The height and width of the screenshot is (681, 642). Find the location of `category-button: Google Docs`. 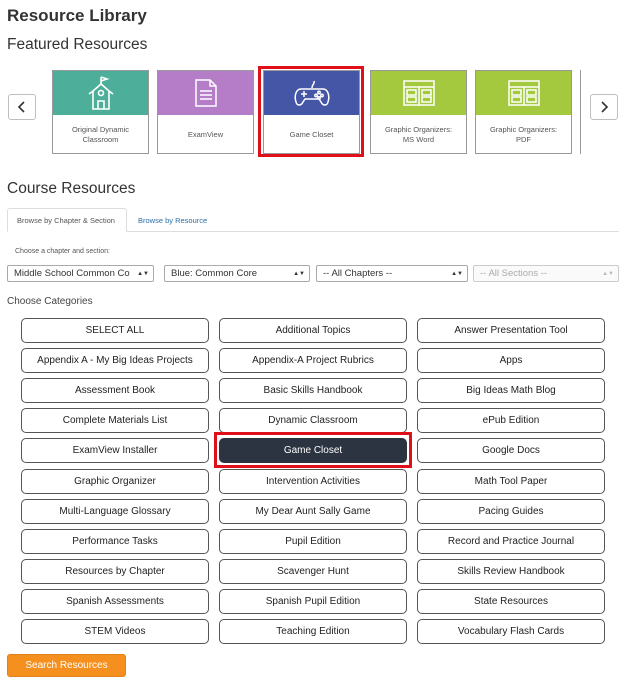

category-button: Google Docs is located at coordinates (511, 450).